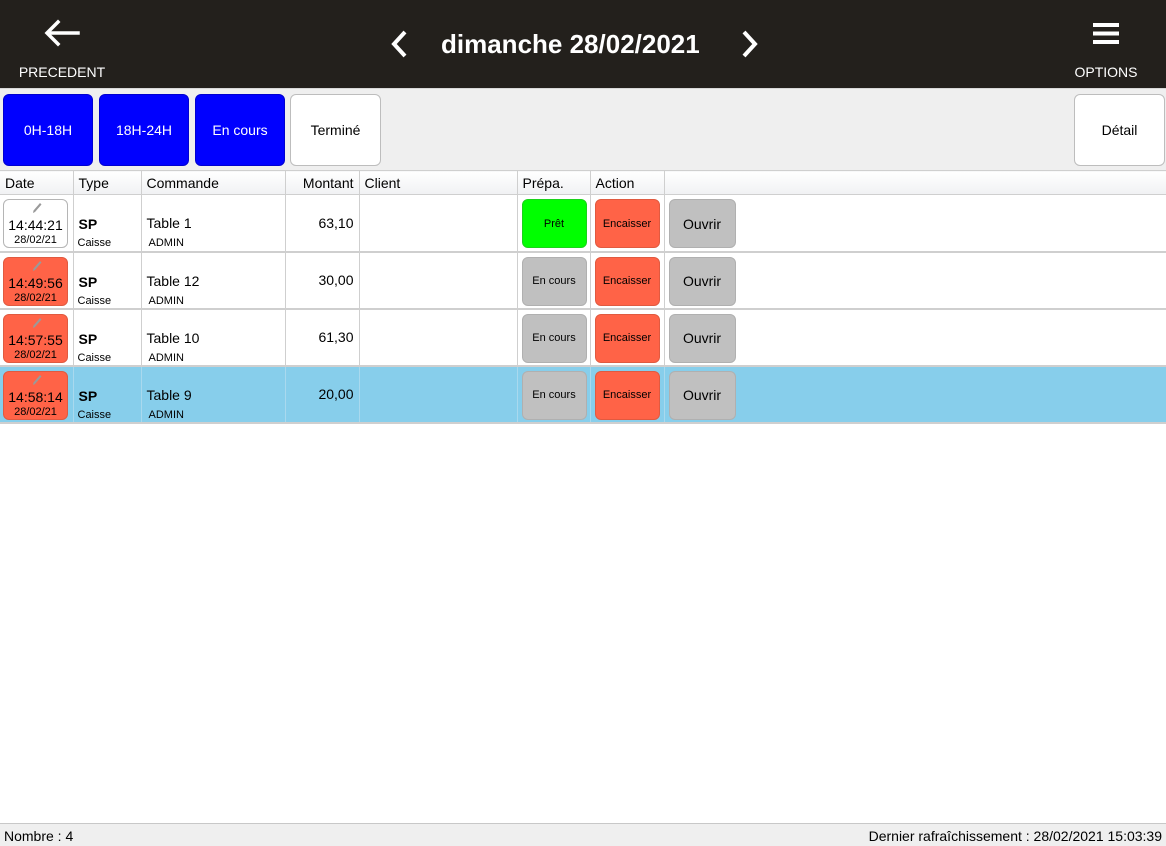 The height and width of the screenshot is (846, 1166). What do you see at coordinates (39, 836) in the screenshot?
I see `order-count: Nombre : 4` at bounding box center [39, 836].